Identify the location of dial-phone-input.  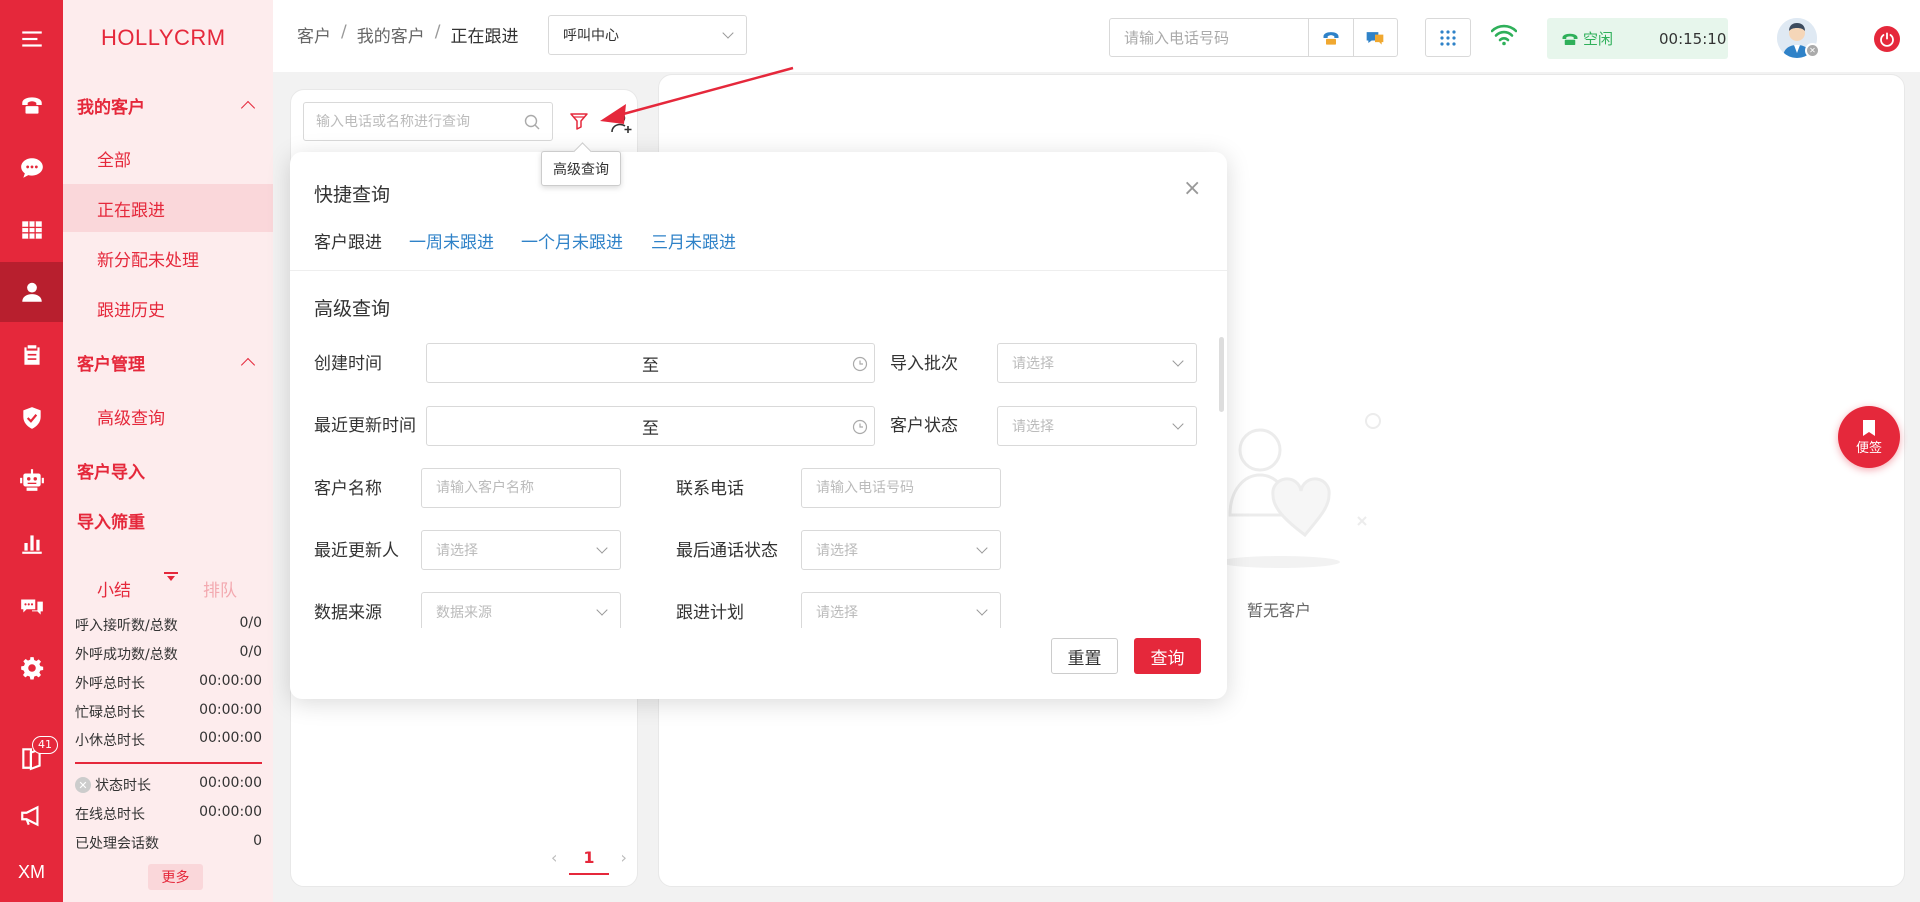
(1209, 37).